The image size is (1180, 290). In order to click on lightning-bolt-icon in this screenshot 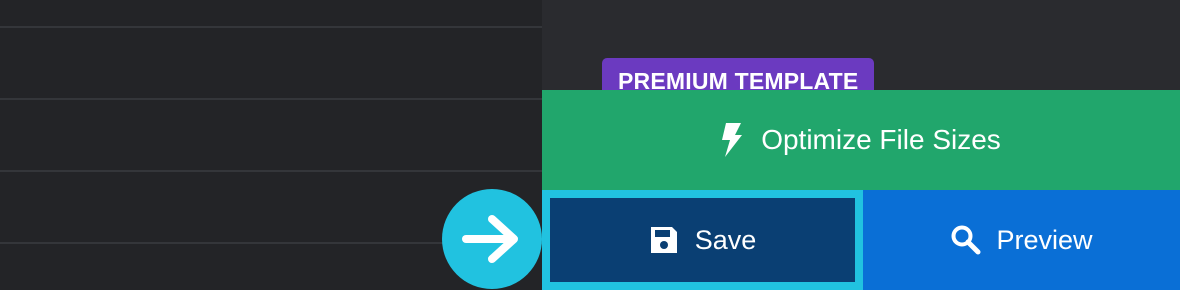, I will do `click(732, 140)`.